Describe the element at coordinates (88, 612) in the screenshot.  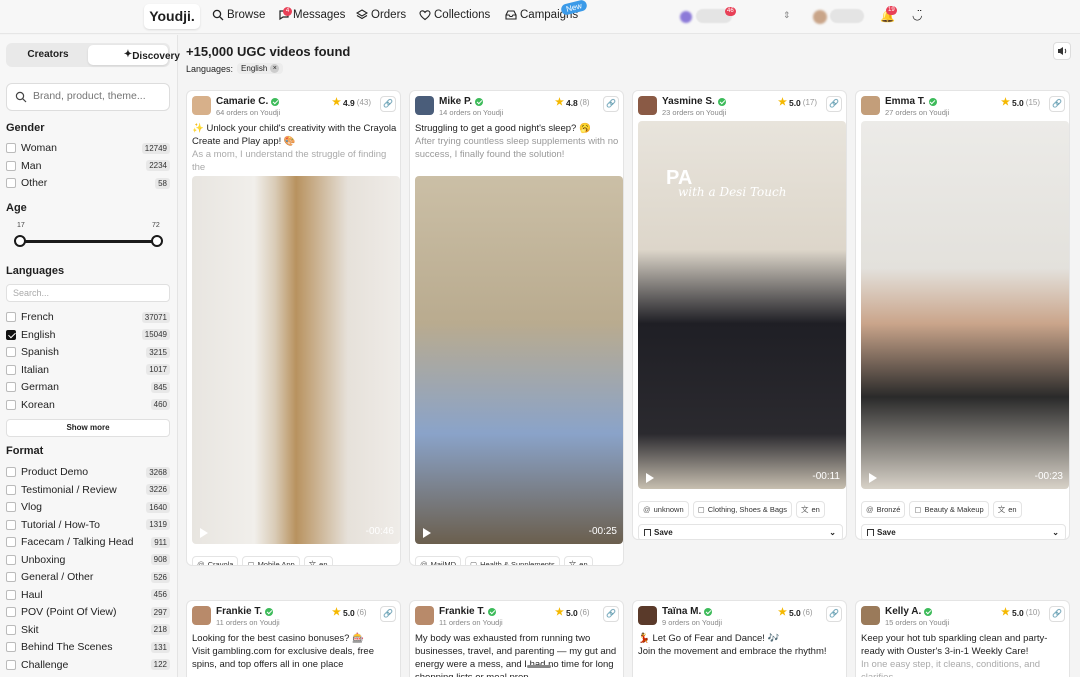
I see `filter-row: POV (Point Of View) 297` at that location.